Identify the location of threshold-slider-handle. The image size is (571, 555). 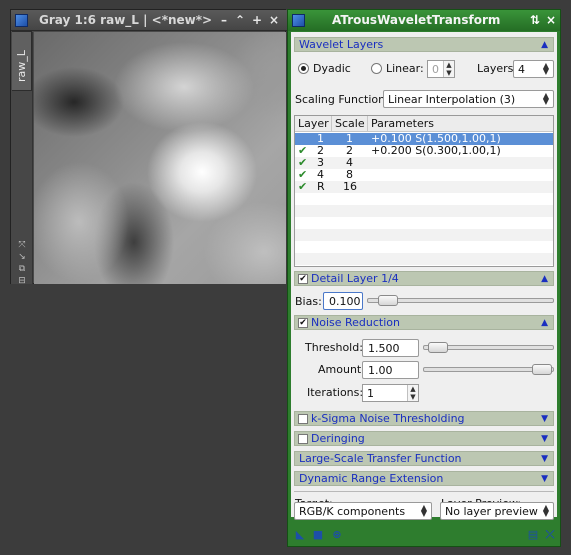
(438, 347).